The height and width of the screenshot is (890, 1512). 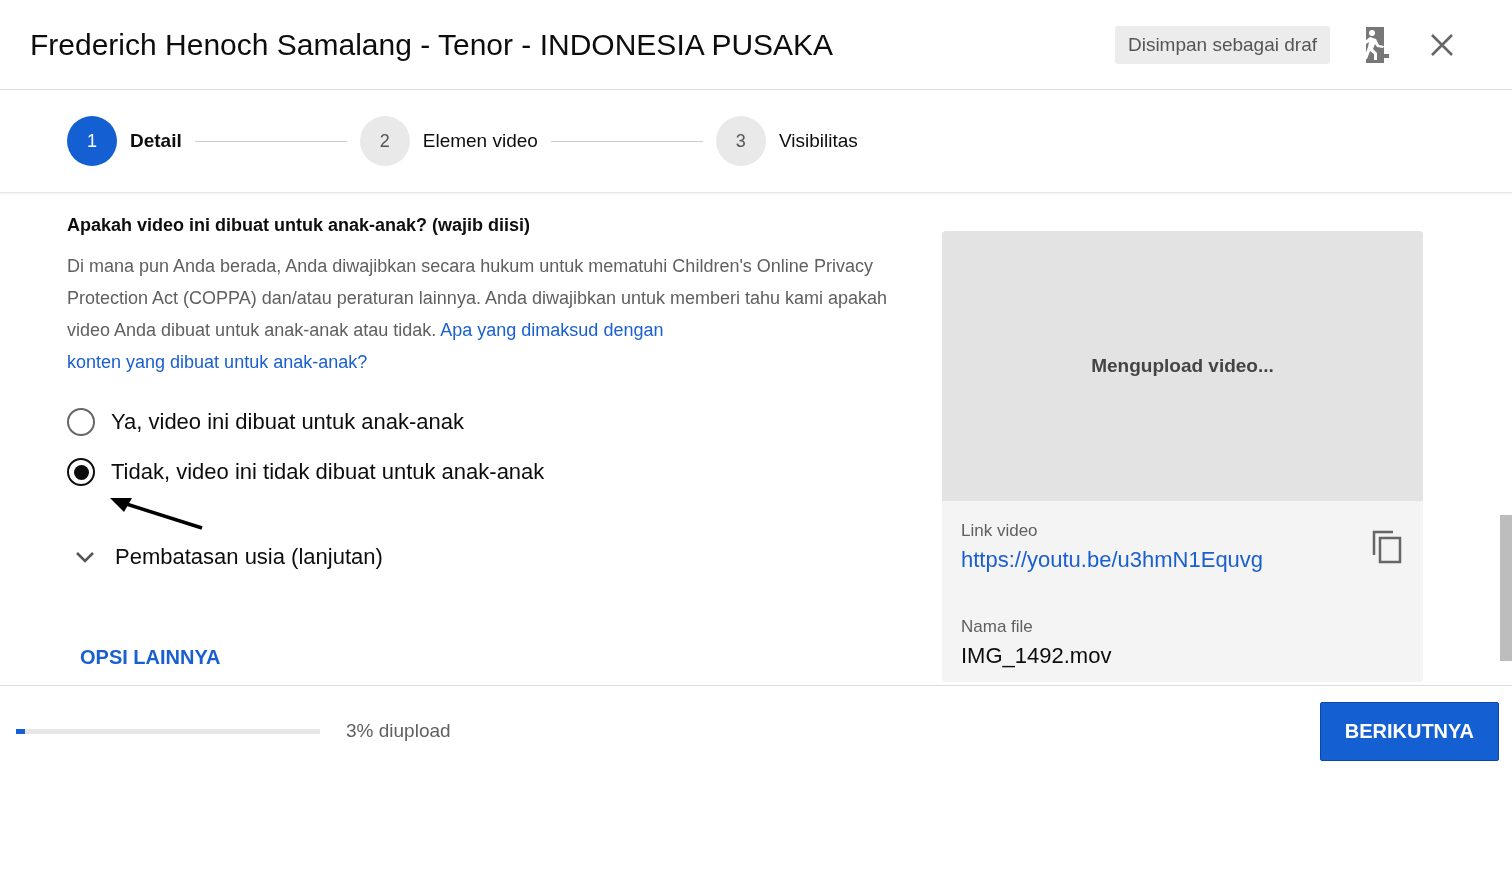 I want to click on exit-sign-icon, so click(x=1375, y=44).